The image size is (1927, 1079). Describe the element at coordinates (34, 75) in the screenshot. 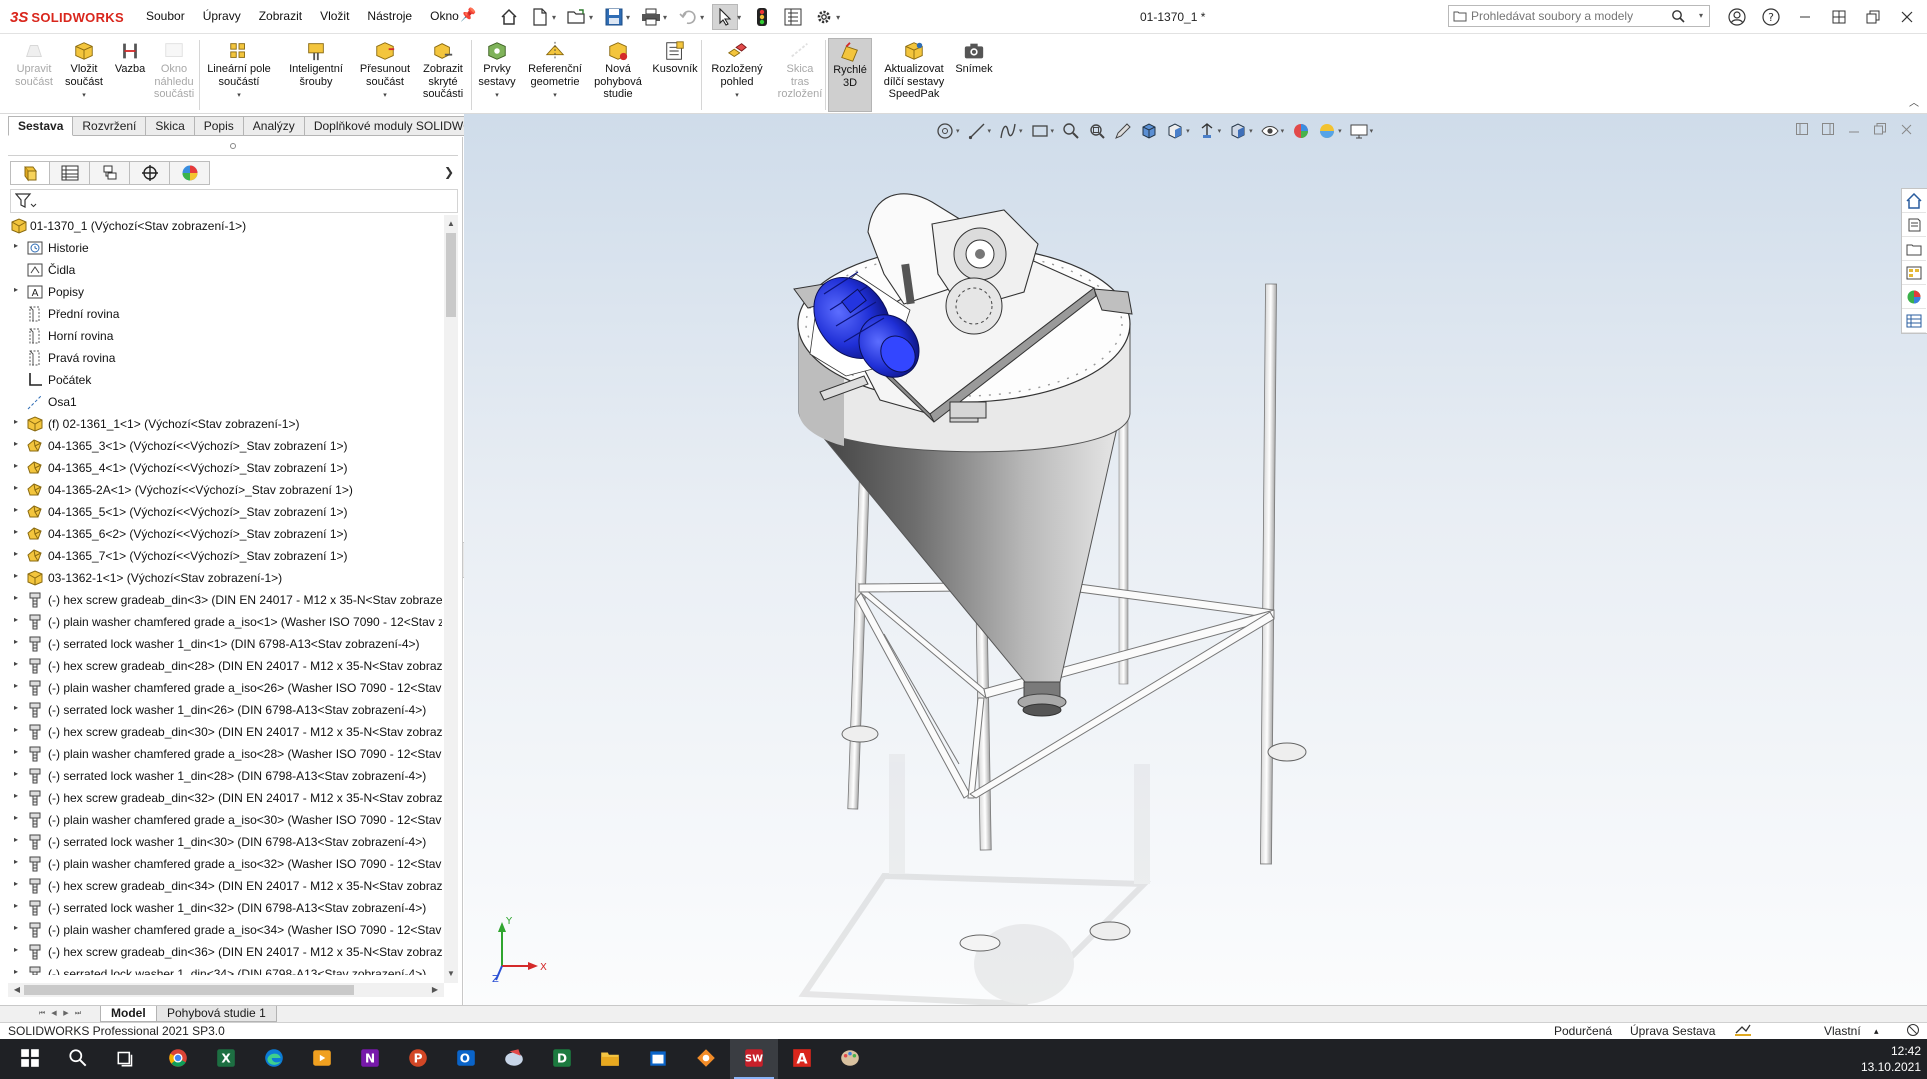

I see `ribbon-button-0: Upravit součást` at that location.